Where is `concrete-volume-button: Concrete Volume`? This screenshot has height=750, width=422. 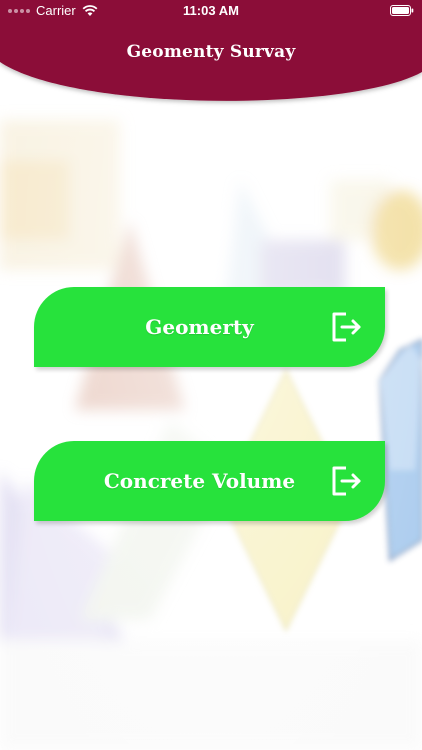 concrete-volume-button: Concrete Volume is located at coordinates (209, 481).